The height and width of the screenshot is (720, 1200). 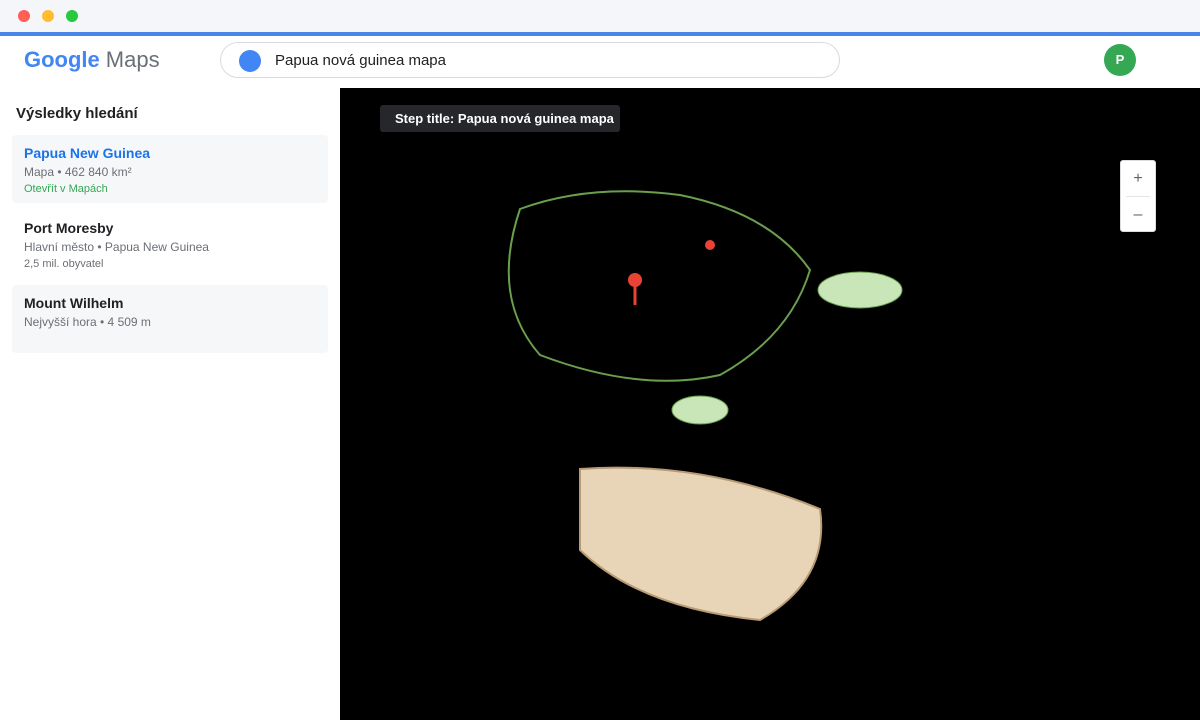 I want to click on zoom-controls: + –, so click(x=1138, y=196).